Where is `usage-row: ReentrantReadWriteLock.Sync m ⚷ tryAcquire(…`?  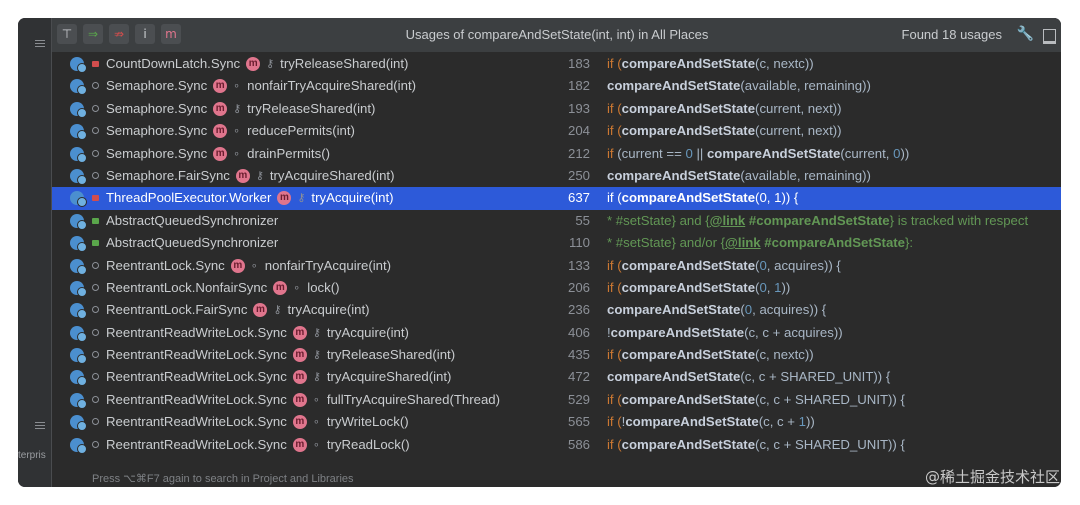 usage-row: ReentrantReadWriteLock.Sync m ⚷ tryAcquire(… is located at coordinates (556, 333).